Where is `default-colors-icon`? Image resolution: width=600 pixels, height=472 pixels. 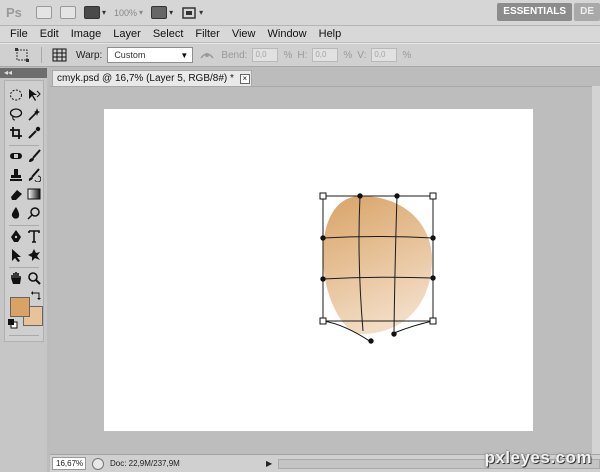
default-colors-icon is located at coordinates (13, 324).